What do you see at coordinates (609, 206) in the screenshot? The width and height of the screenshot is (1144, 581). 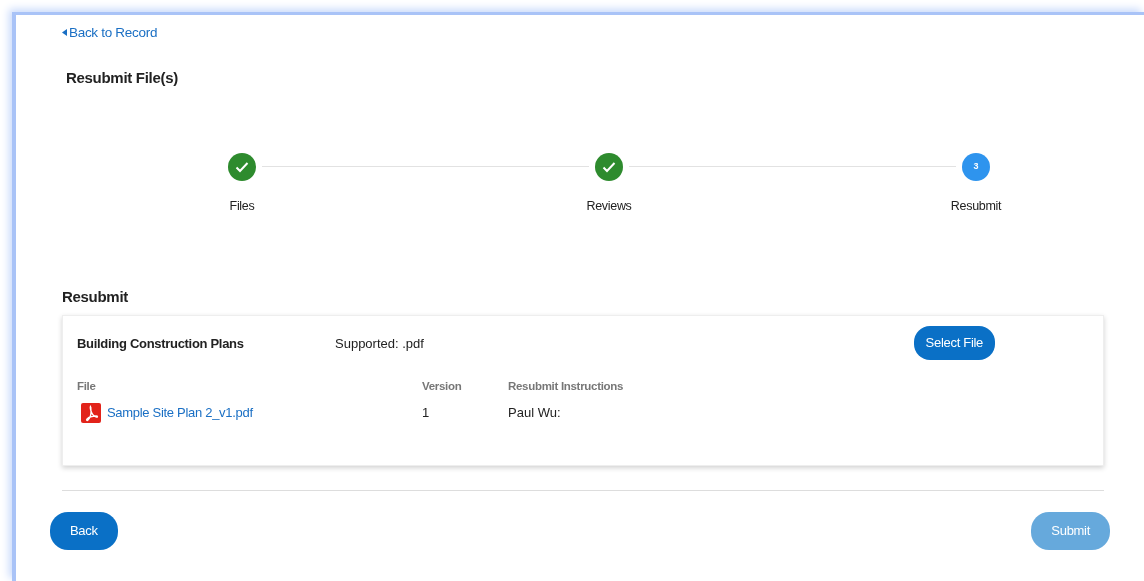 I see `step-label: Reviews` at bounding box center [609, 206].